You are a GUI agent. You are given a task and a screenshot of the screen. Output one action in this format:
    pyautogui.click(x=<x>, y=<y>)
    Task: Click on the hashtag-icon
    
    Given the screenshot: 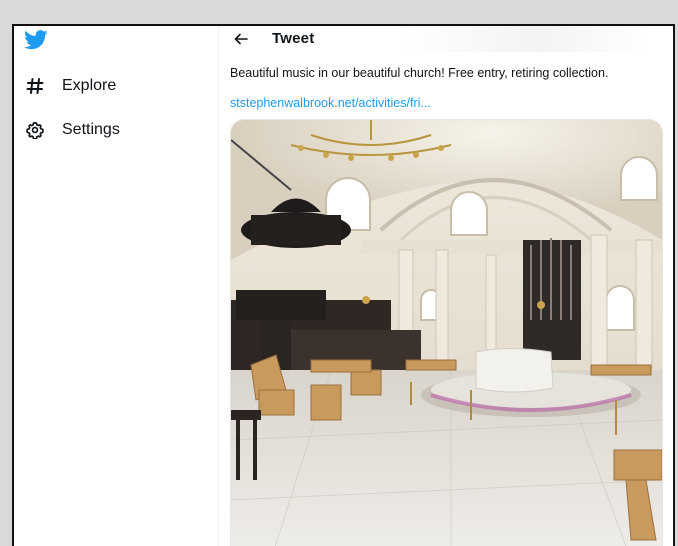 What is the action you would take?
    pyautogui.click(x=35, y=86)
    